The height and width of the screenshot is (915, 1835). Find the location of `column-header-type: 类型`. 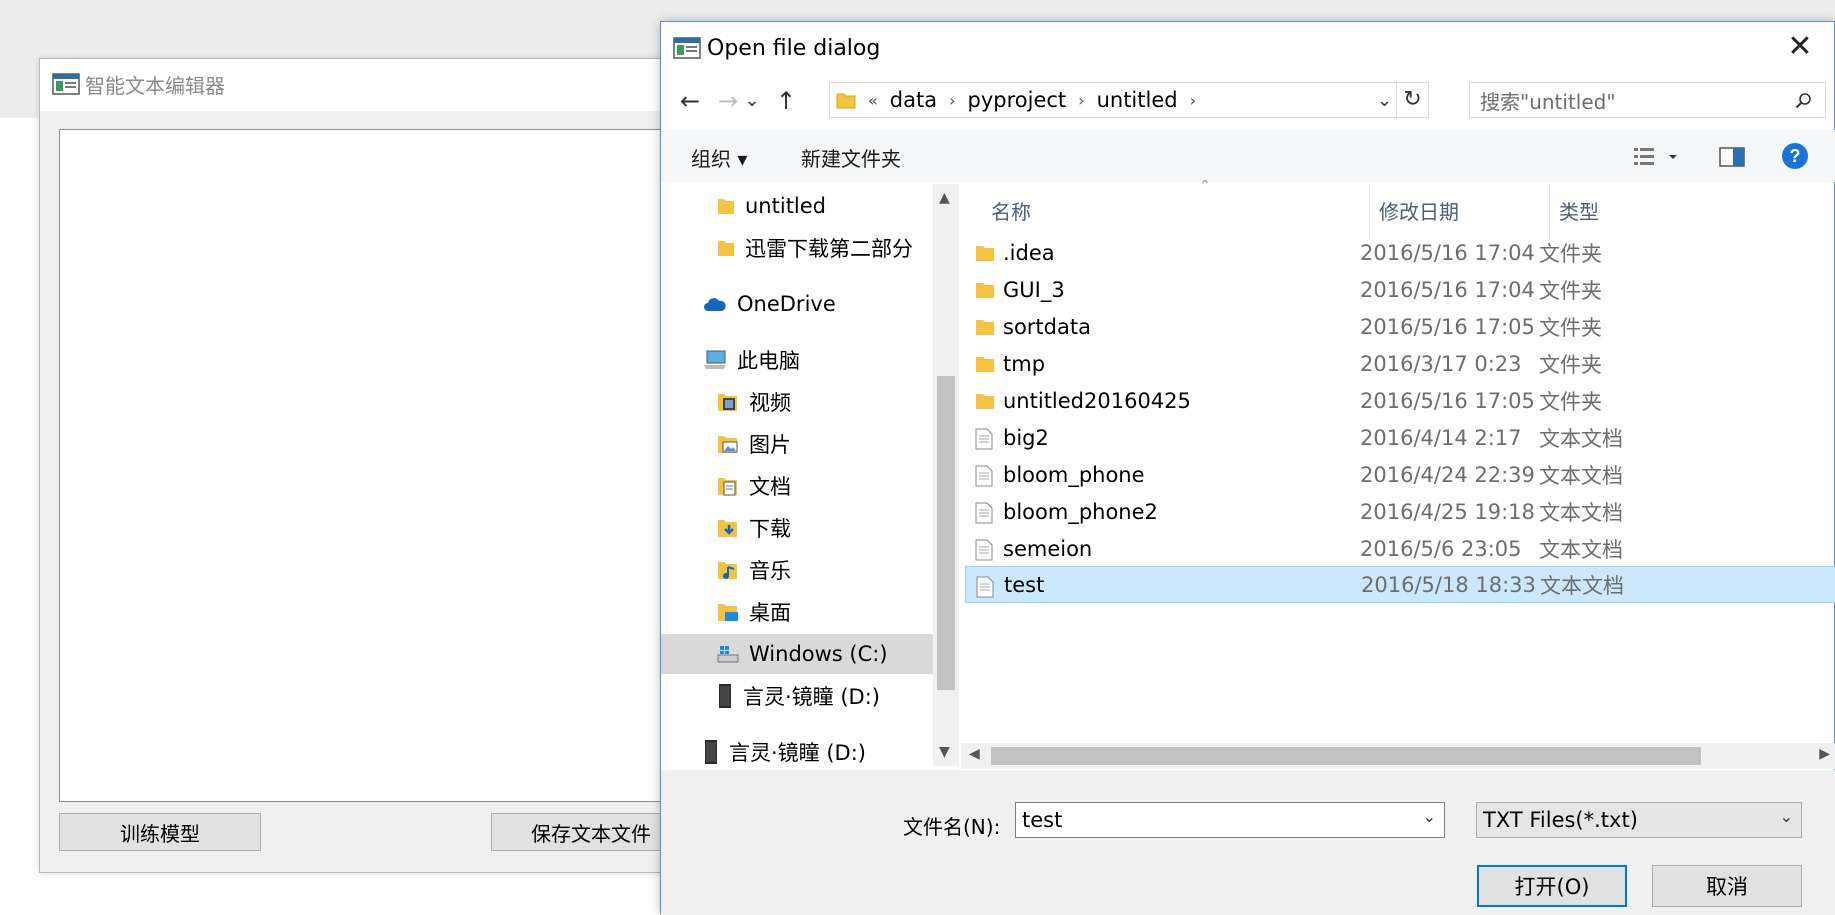

column-header-type: 类型 is located at coordinates (1579, 210).